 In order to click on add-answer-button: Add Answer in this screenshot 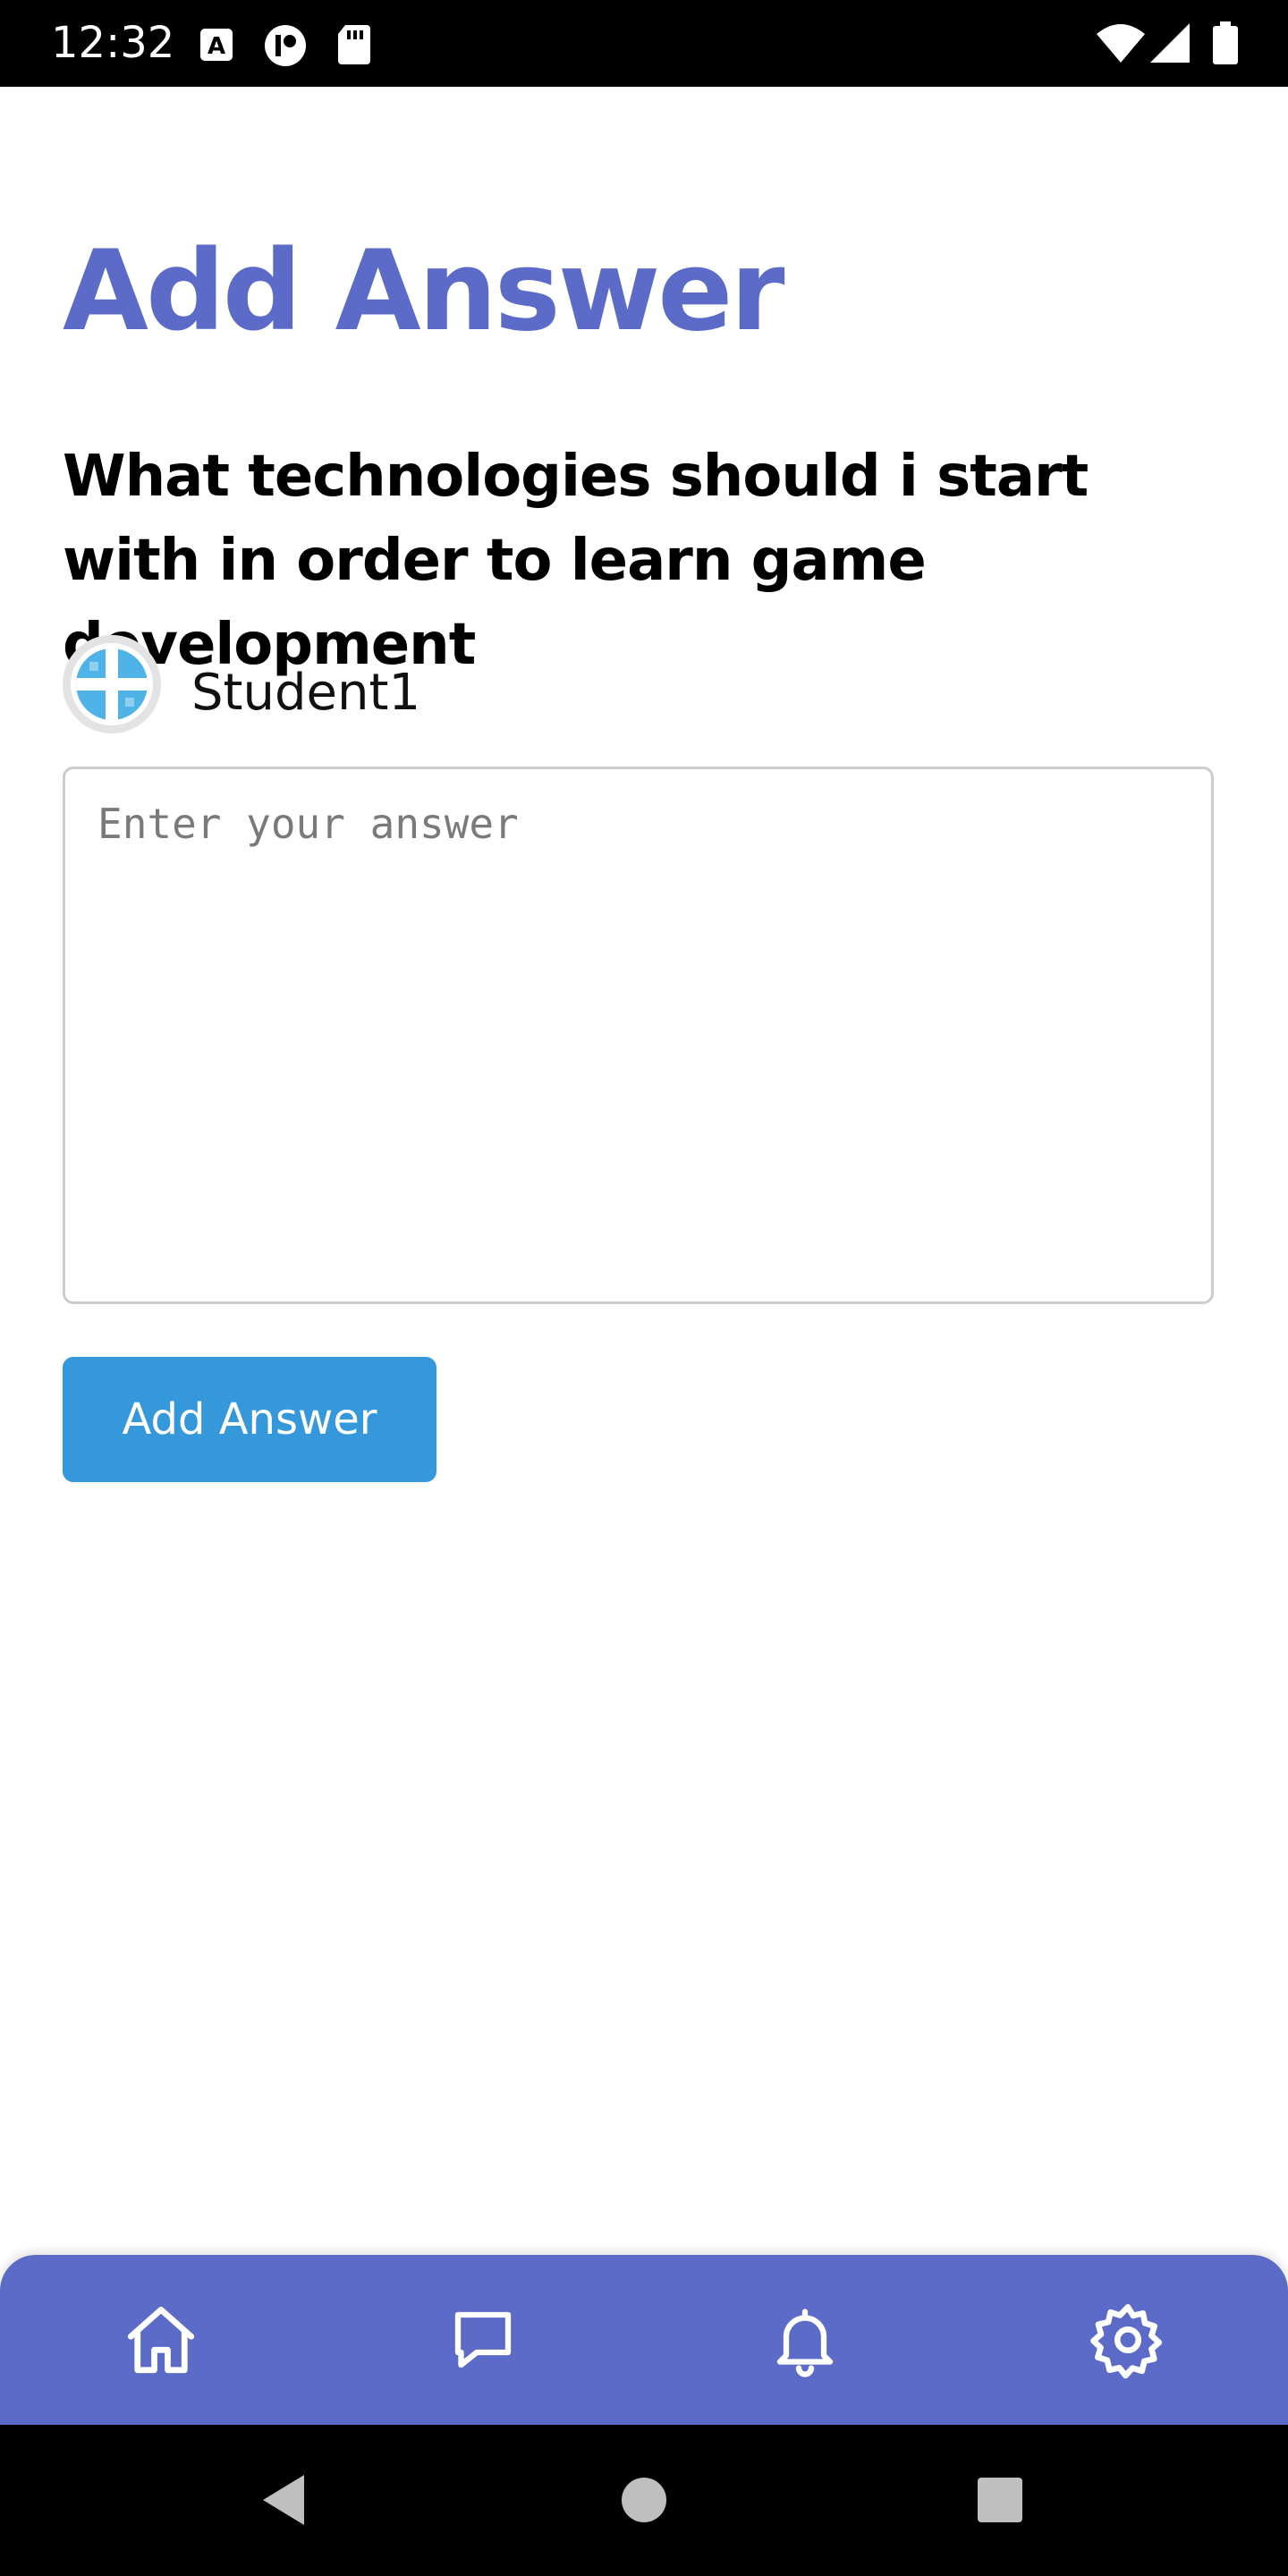, I will do `click(249, 1419)`.